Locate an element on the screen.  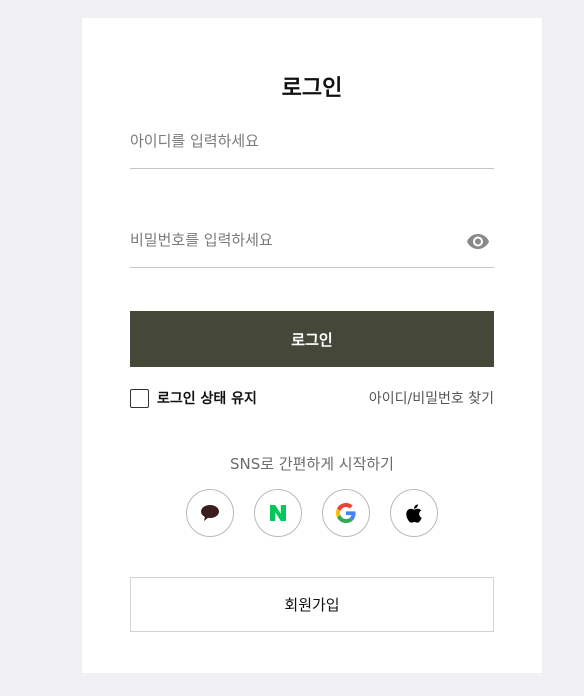
sns-login-title: SNS로 간편하게 시작하기 is located at coordinates (311, 464).